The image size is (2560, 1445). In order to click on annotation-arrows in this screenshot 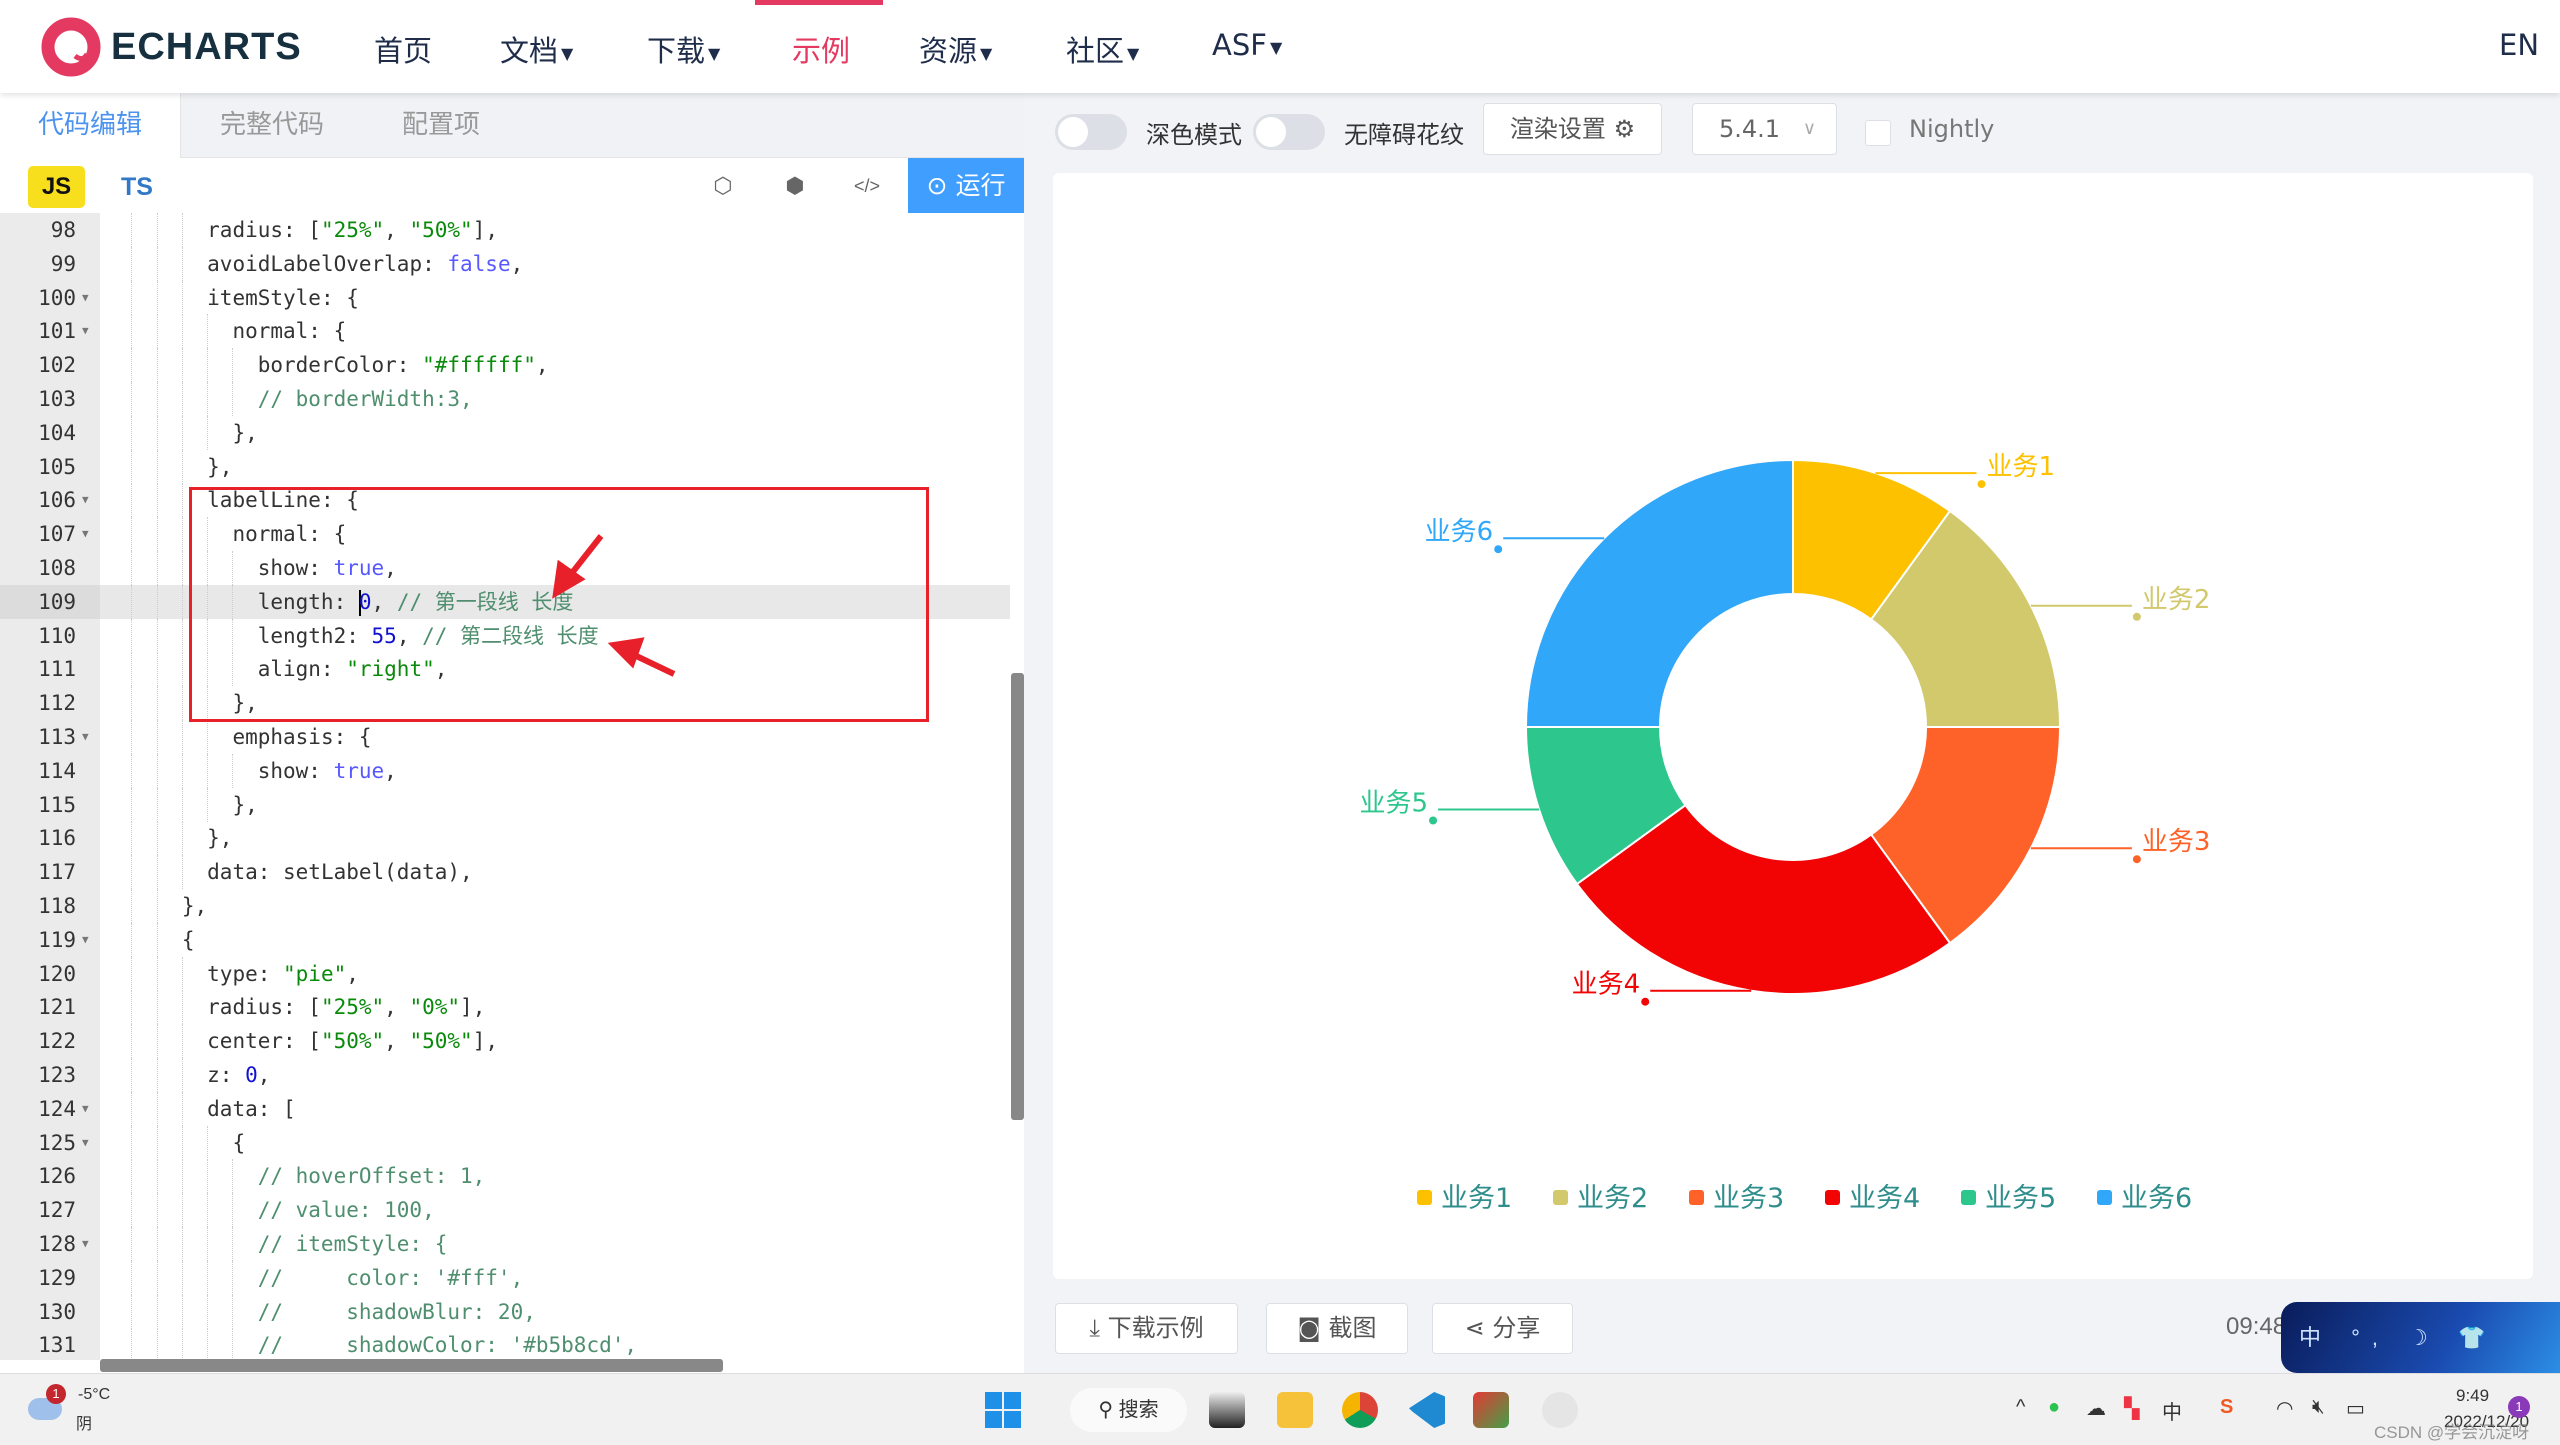, I will do `click(614, 605)`.